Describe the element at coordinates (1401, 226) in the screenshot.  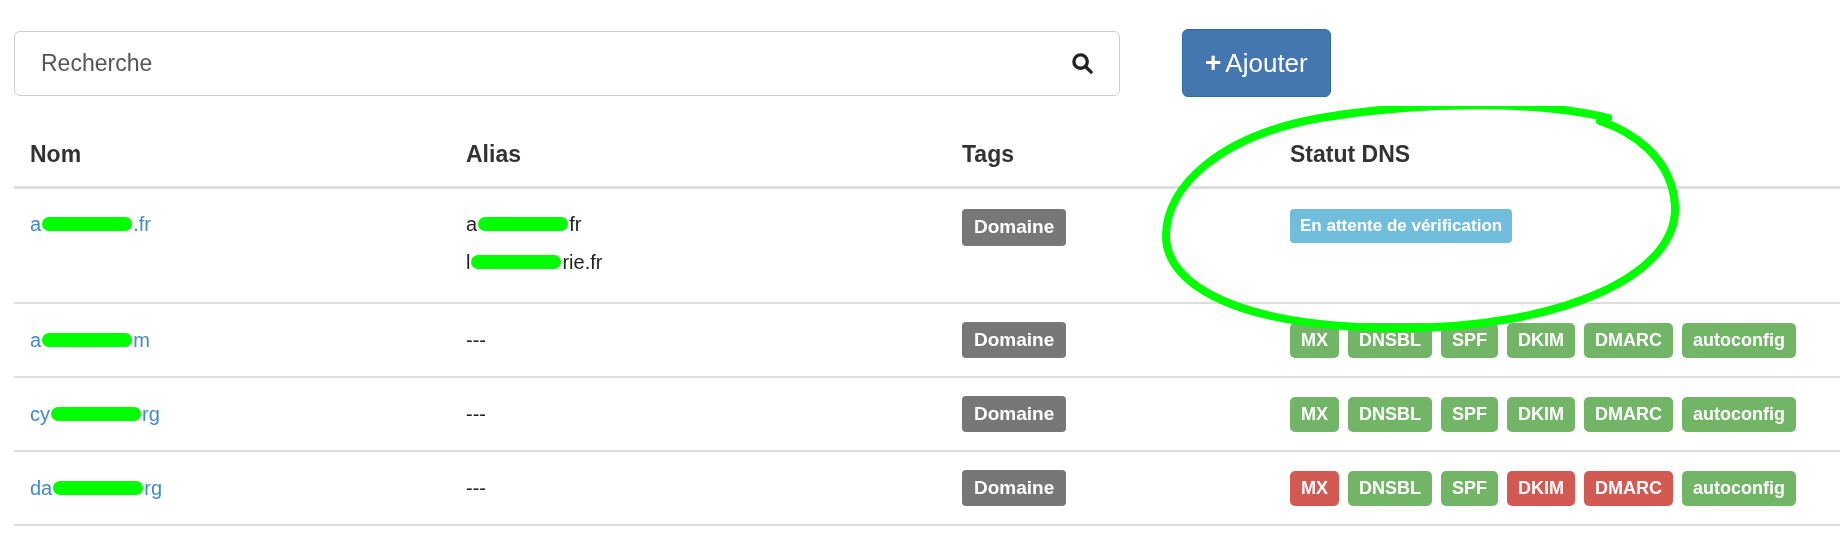
I see `status-label: En attente de vérification` at that location.